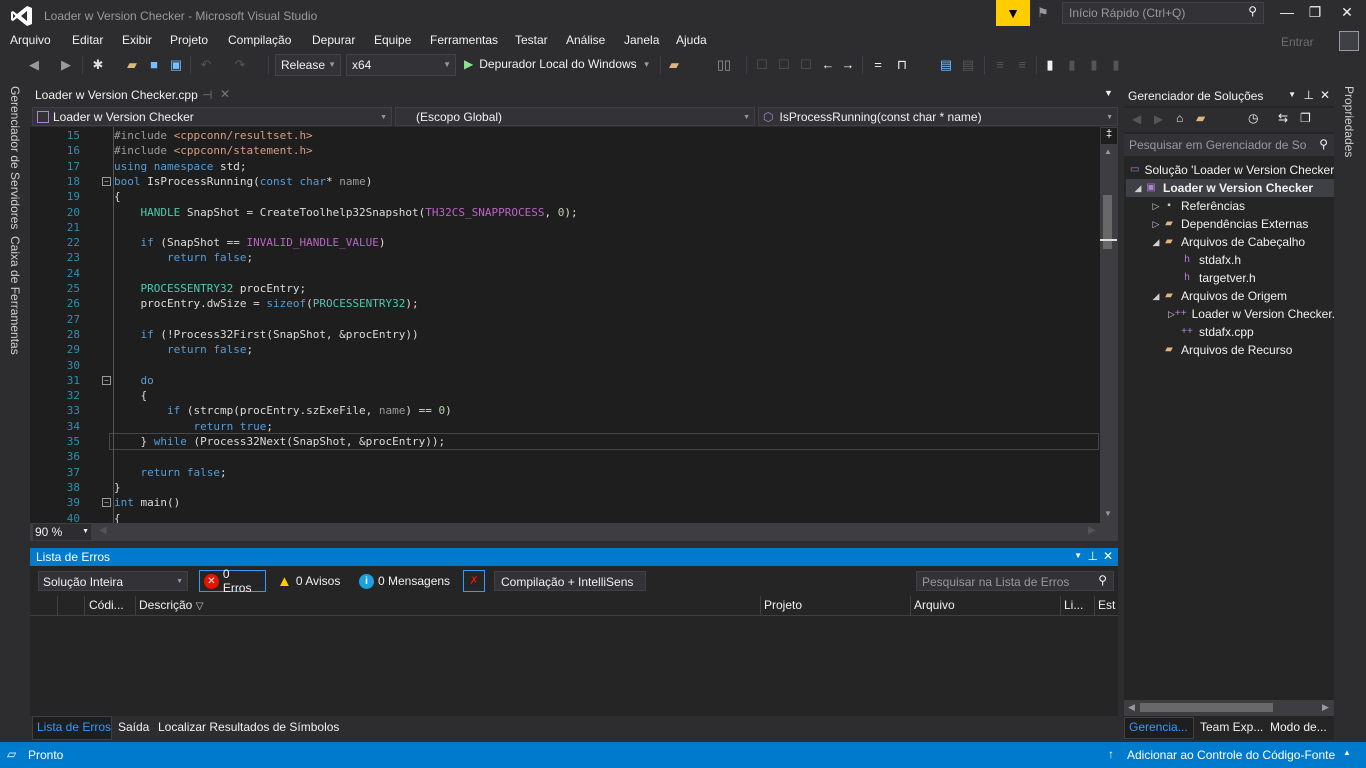 This screenshot has width=1366, height=768. I want to click on code-line: 32 {, so click(565, 395).